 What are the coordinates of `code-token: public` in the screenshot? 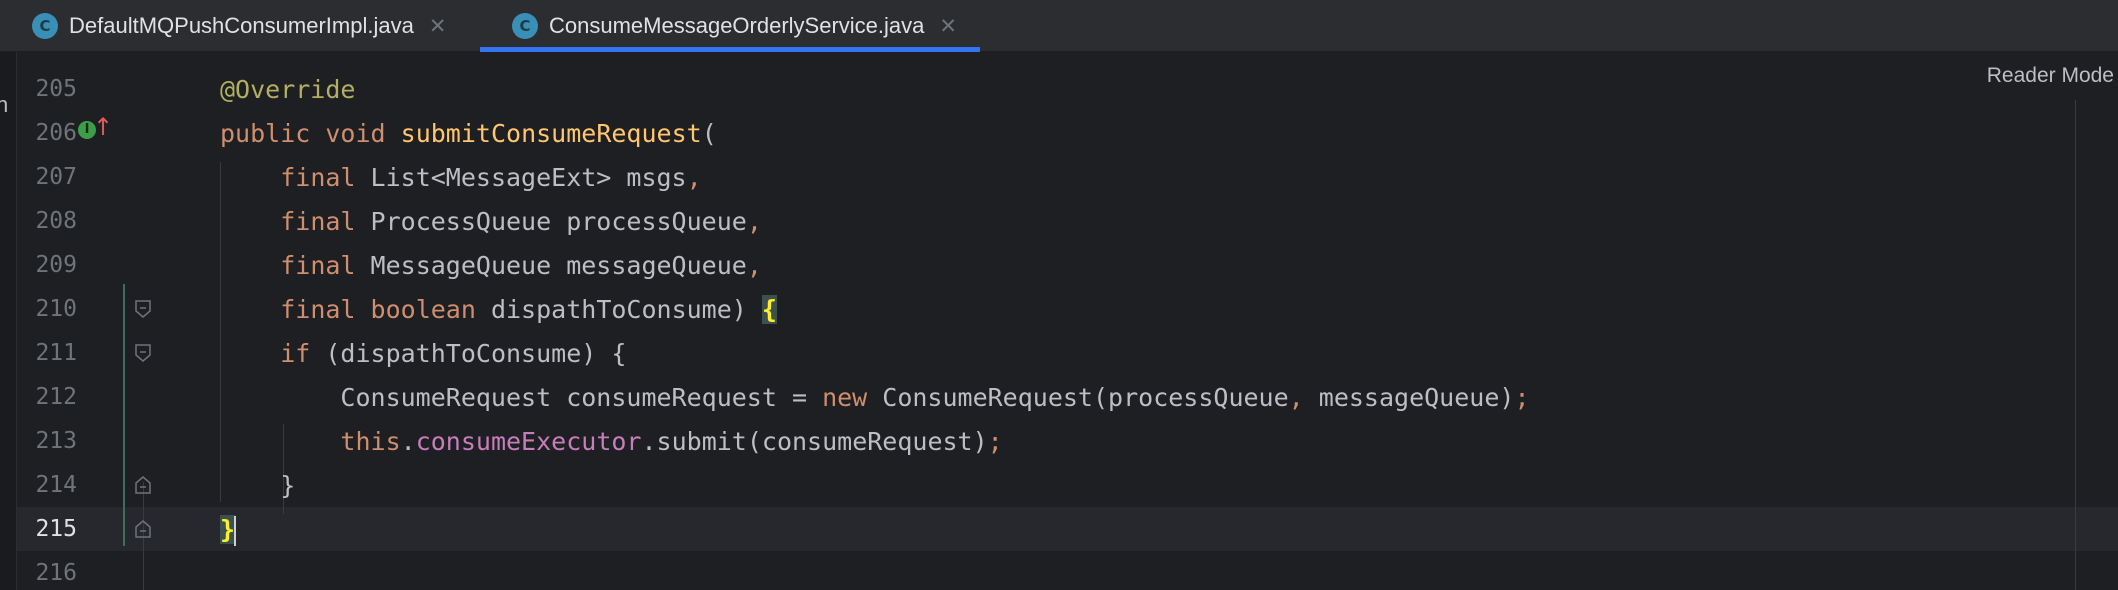 It's located at (265, 133).